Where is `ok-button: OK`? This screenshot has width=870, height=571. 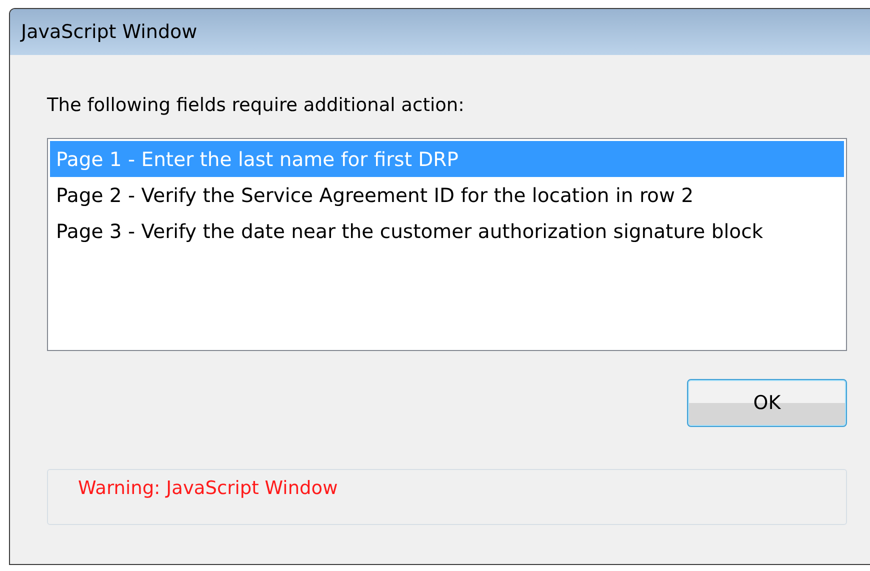 ok-button: OK is located at coordinates (767, 403).